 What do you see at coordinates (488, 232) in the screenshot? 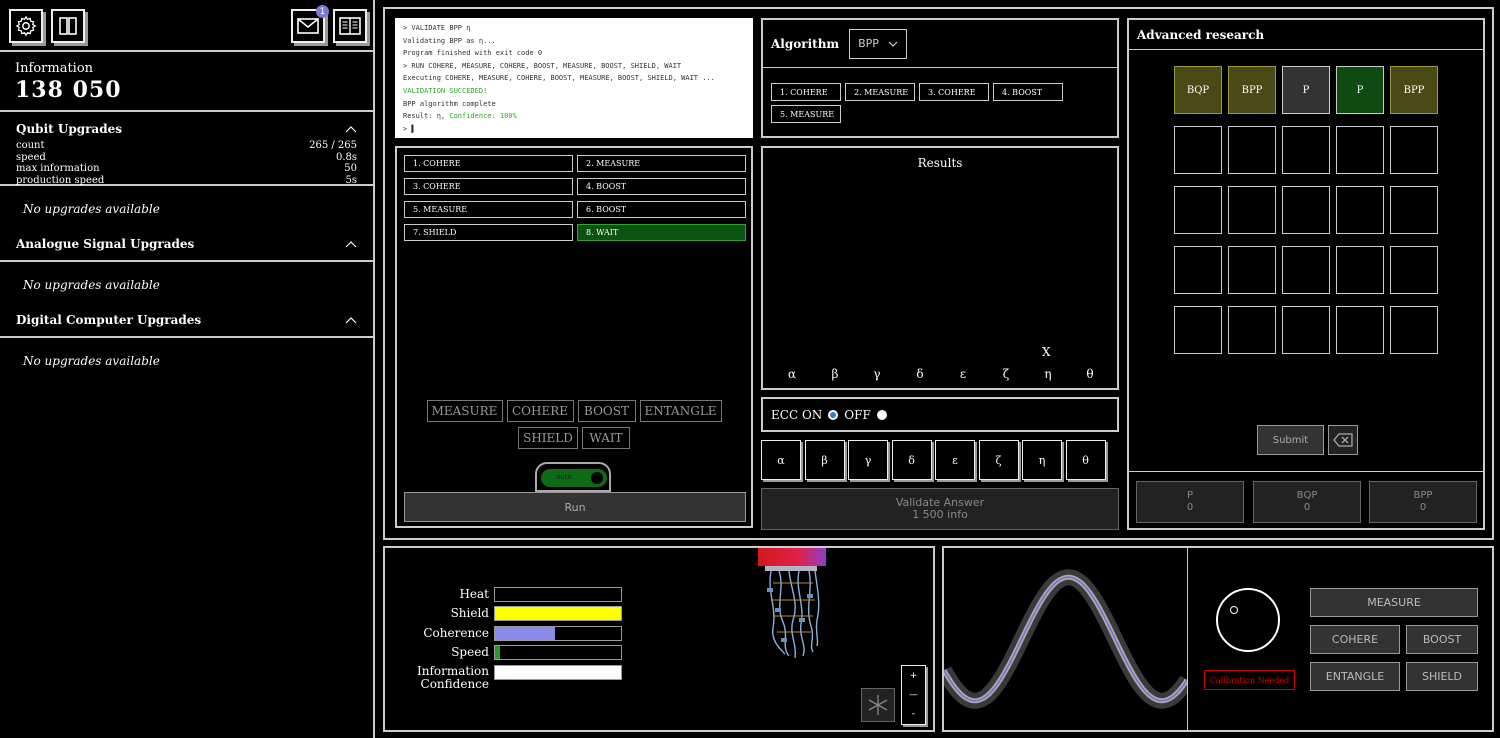
I see `program-step: 7. SHIELD` at bounding box center [488, 232].